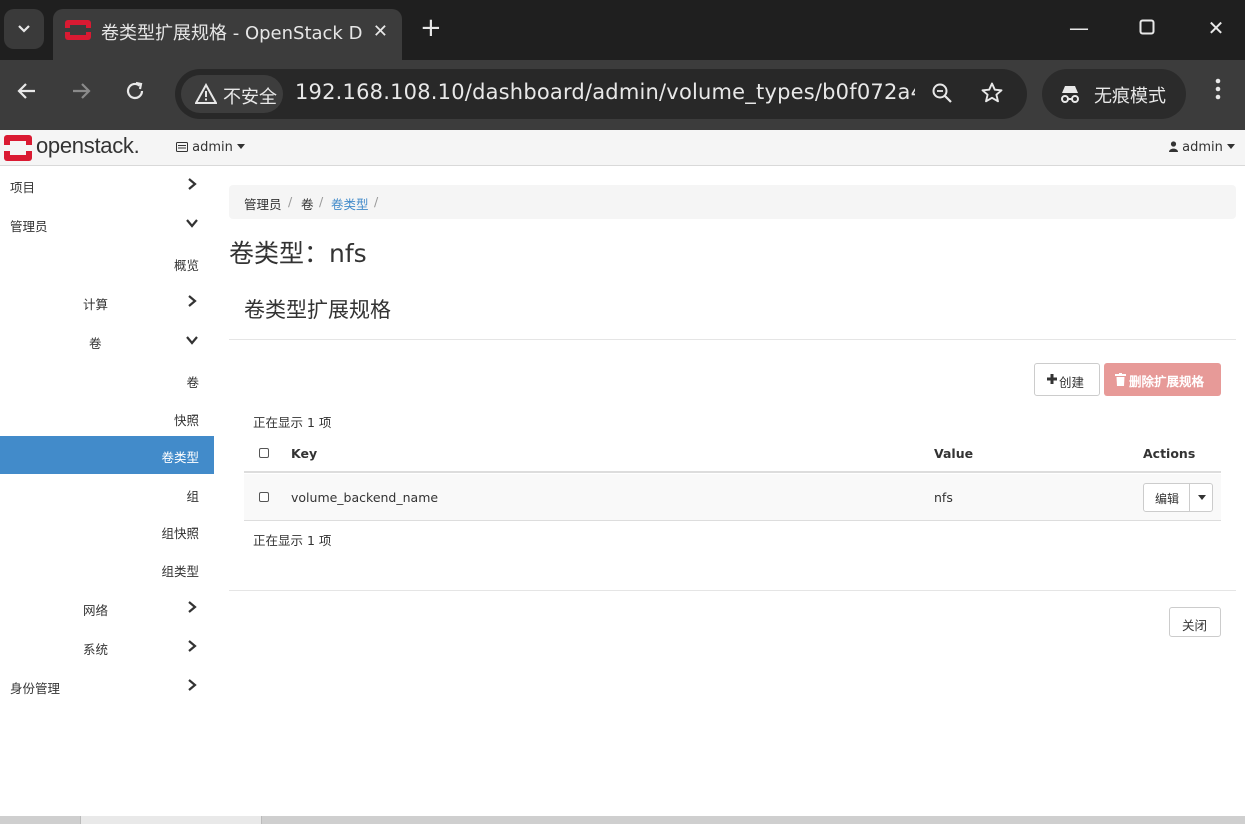  What do you see at coordinates (180, 457) in the screenshot?
I see `sidebar-item-label: 卷类型` at bounding box center [180, 457].